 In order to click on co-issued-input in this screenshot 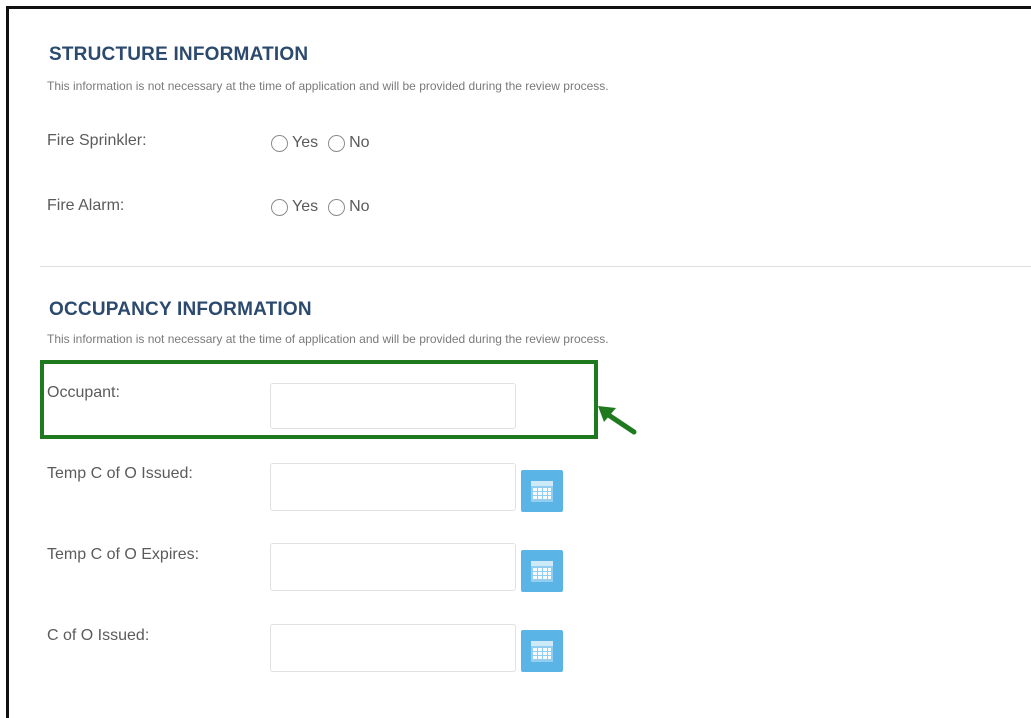, I will do `click(393, 648)`.